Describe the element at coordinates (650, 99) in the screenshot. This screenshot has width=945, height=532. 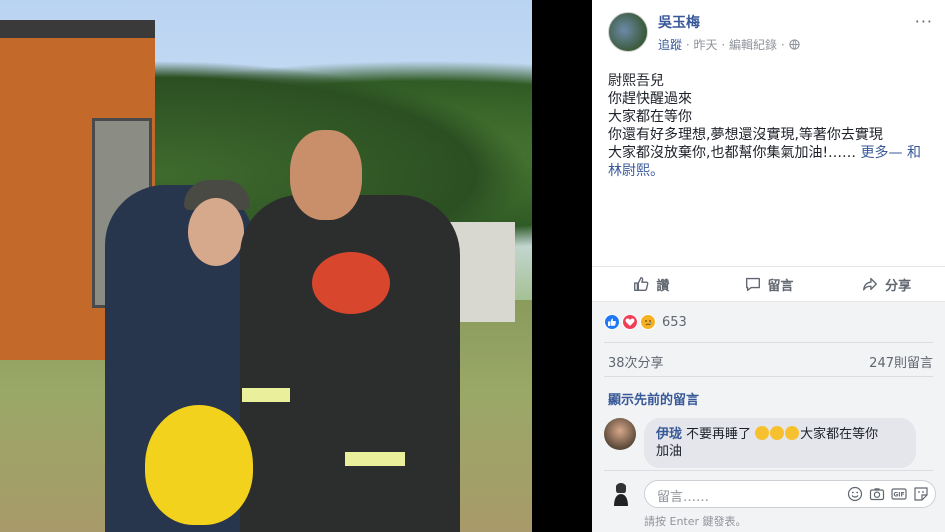
I see `post-line: 你趕快醒過來` at that location.